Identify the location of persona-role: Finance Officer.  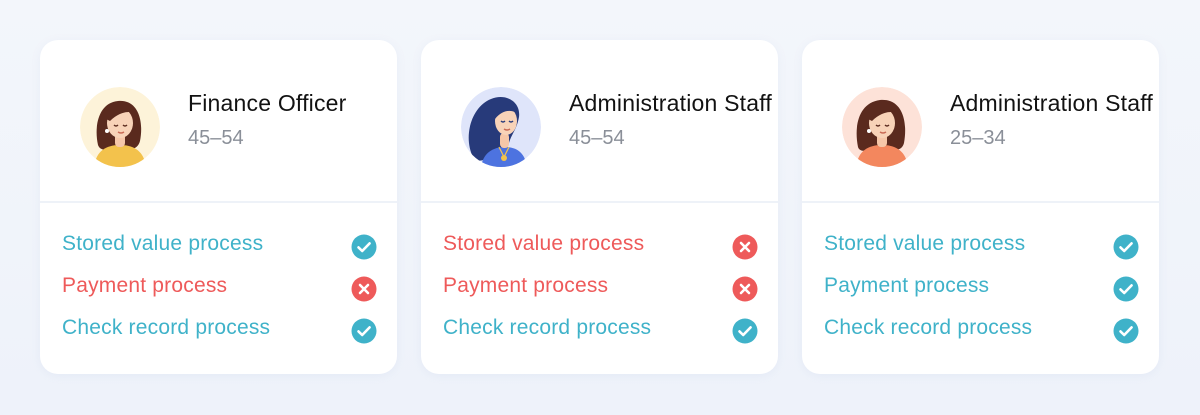
(267, 103).